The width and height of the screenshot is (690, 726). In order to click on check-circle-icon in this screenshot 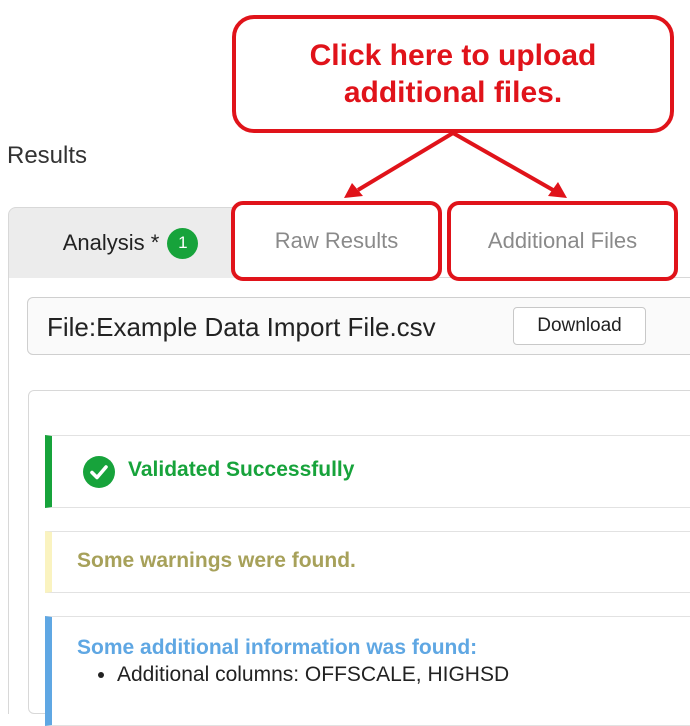, I will do `click(99, 472)`.